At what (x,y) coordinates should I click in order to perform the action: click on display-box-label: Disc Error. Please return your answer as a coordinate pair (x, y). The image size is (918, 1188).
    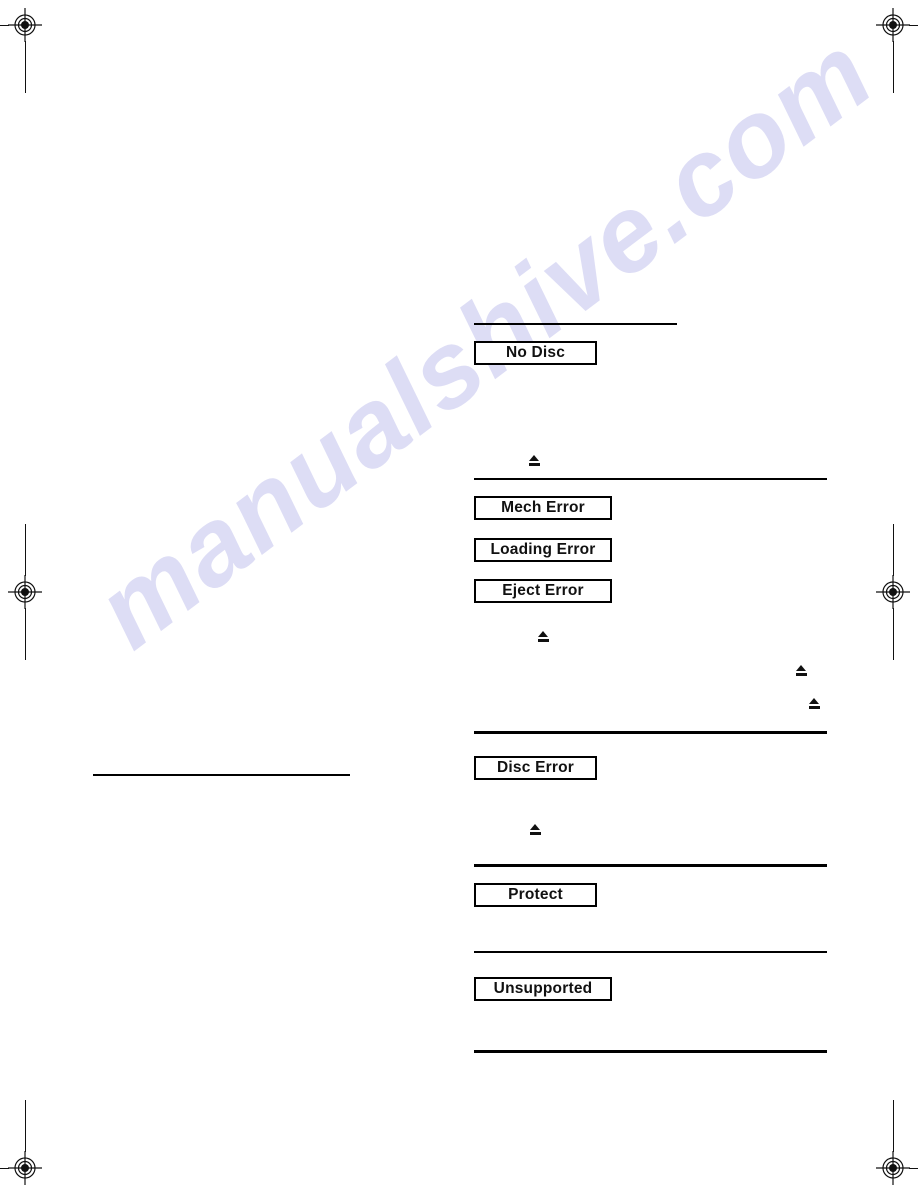
    Looking at the image, I should click on (535, 768).